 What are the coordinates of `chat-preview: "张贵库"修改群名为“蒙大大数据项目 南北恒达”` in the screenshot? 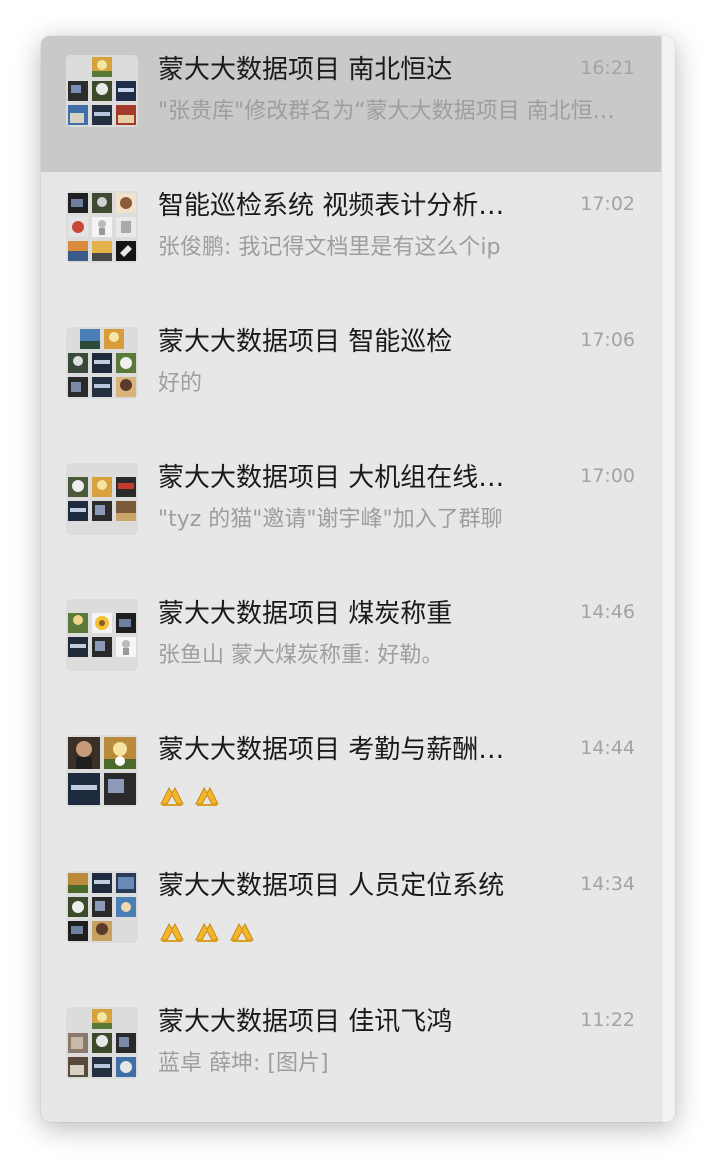 It's located at (388, 111).